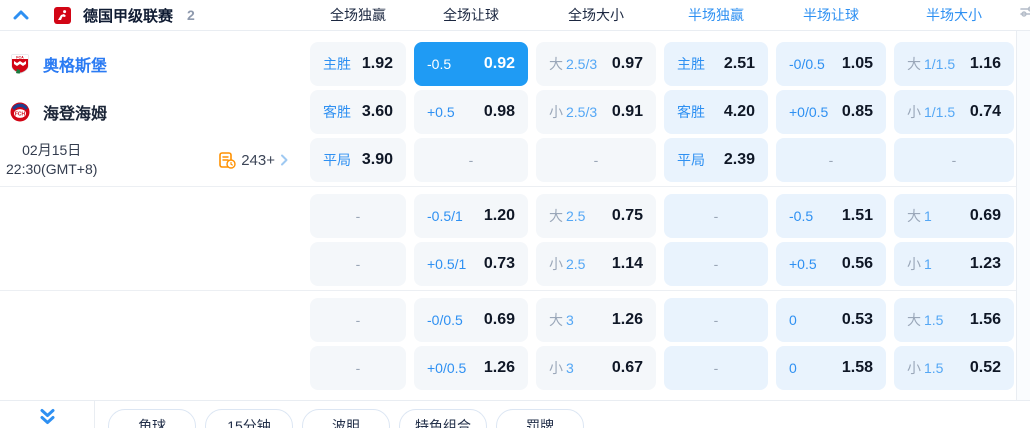  I want to click on league-info: 德国甲级联赛 2, so click(151, 15).